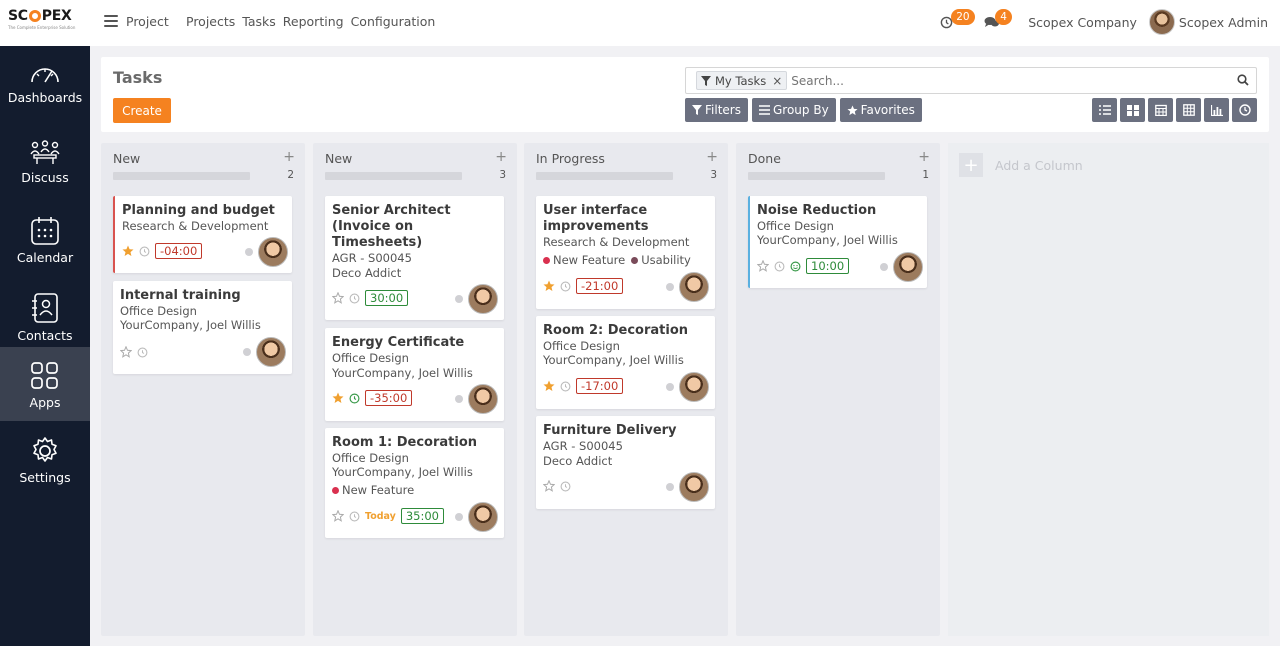  Describe the element at coordinates (793, 110) in the screenshot. I see `group-by-button: Group By` at that location.